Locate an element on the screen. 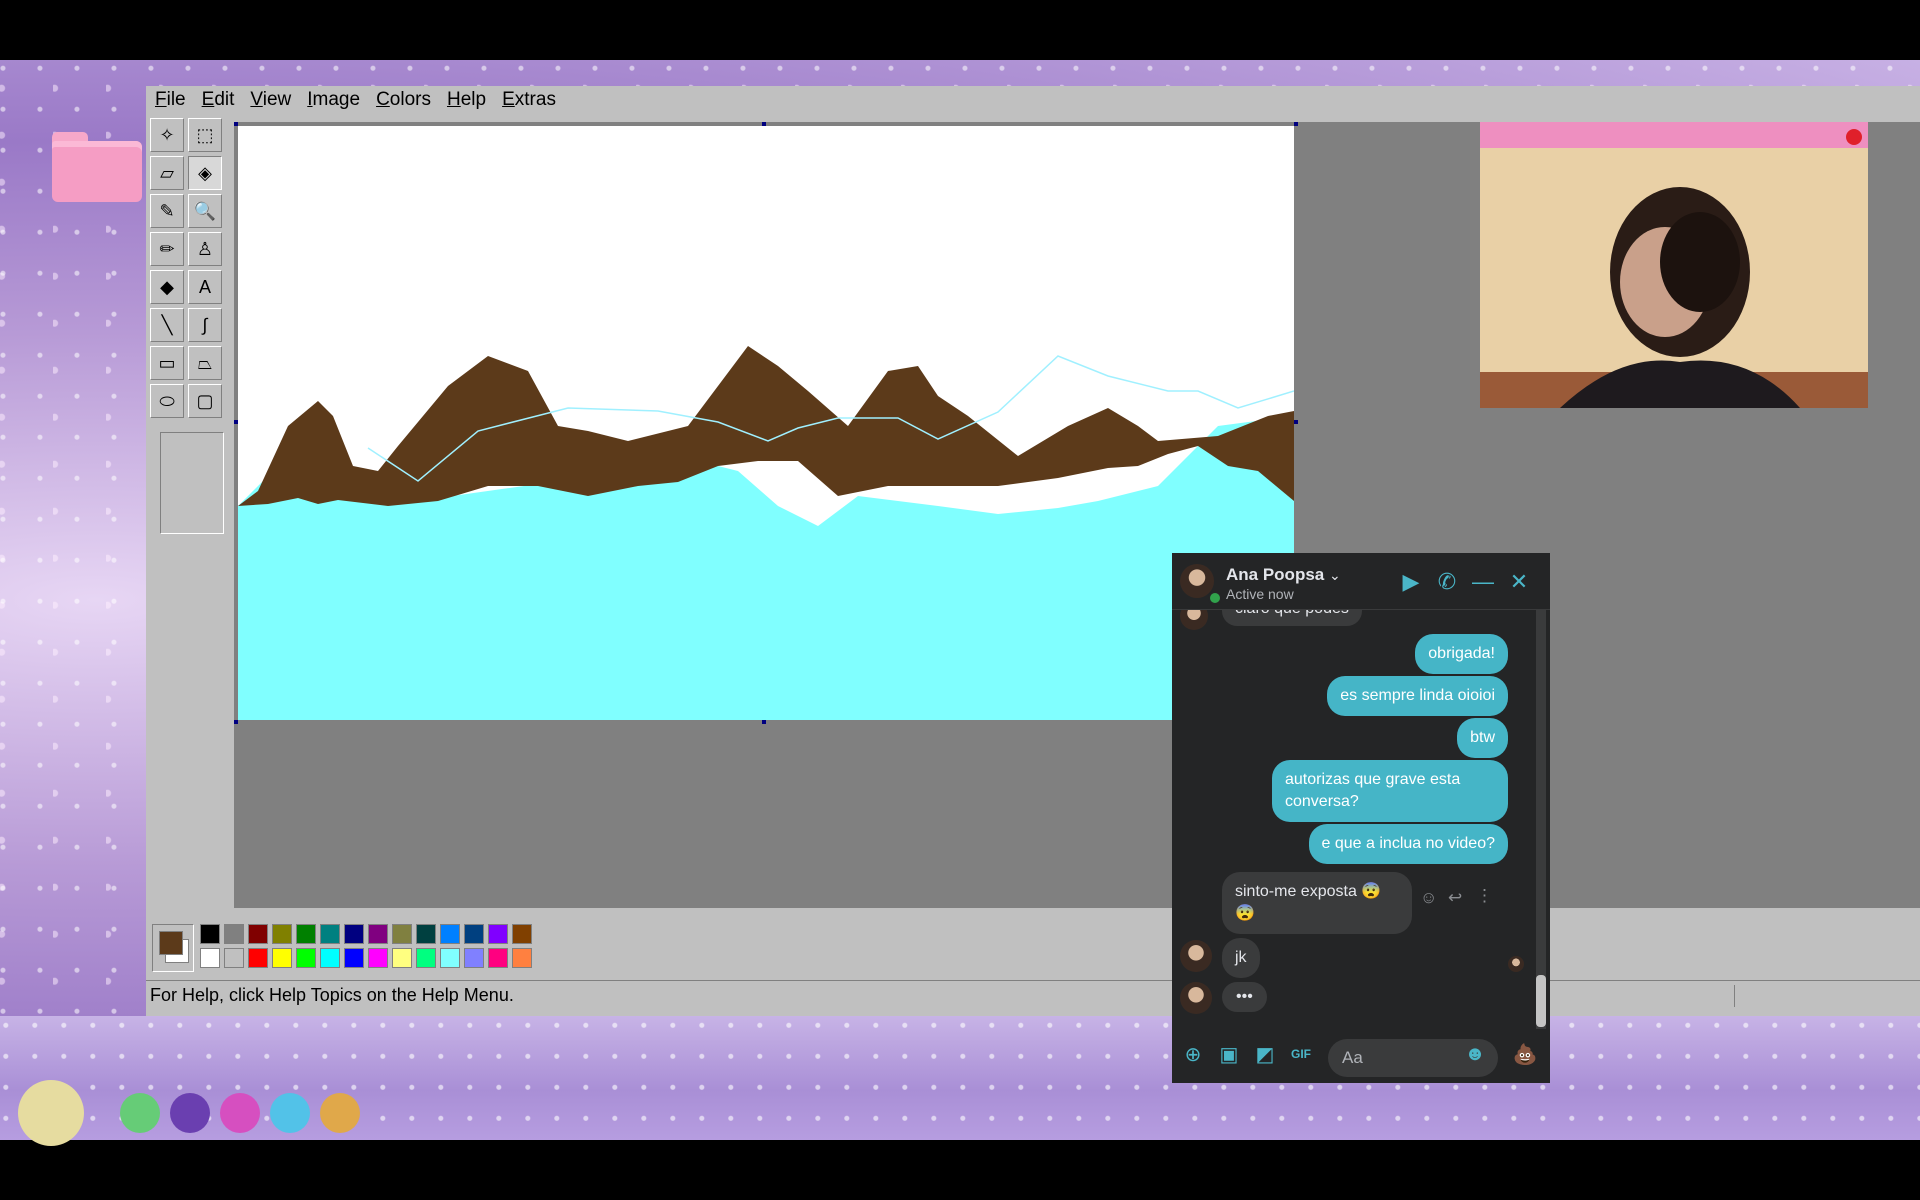 This screenshot has width=1920, height=1200. typing-indicator: ••• is located at coordinates (1244, 997).